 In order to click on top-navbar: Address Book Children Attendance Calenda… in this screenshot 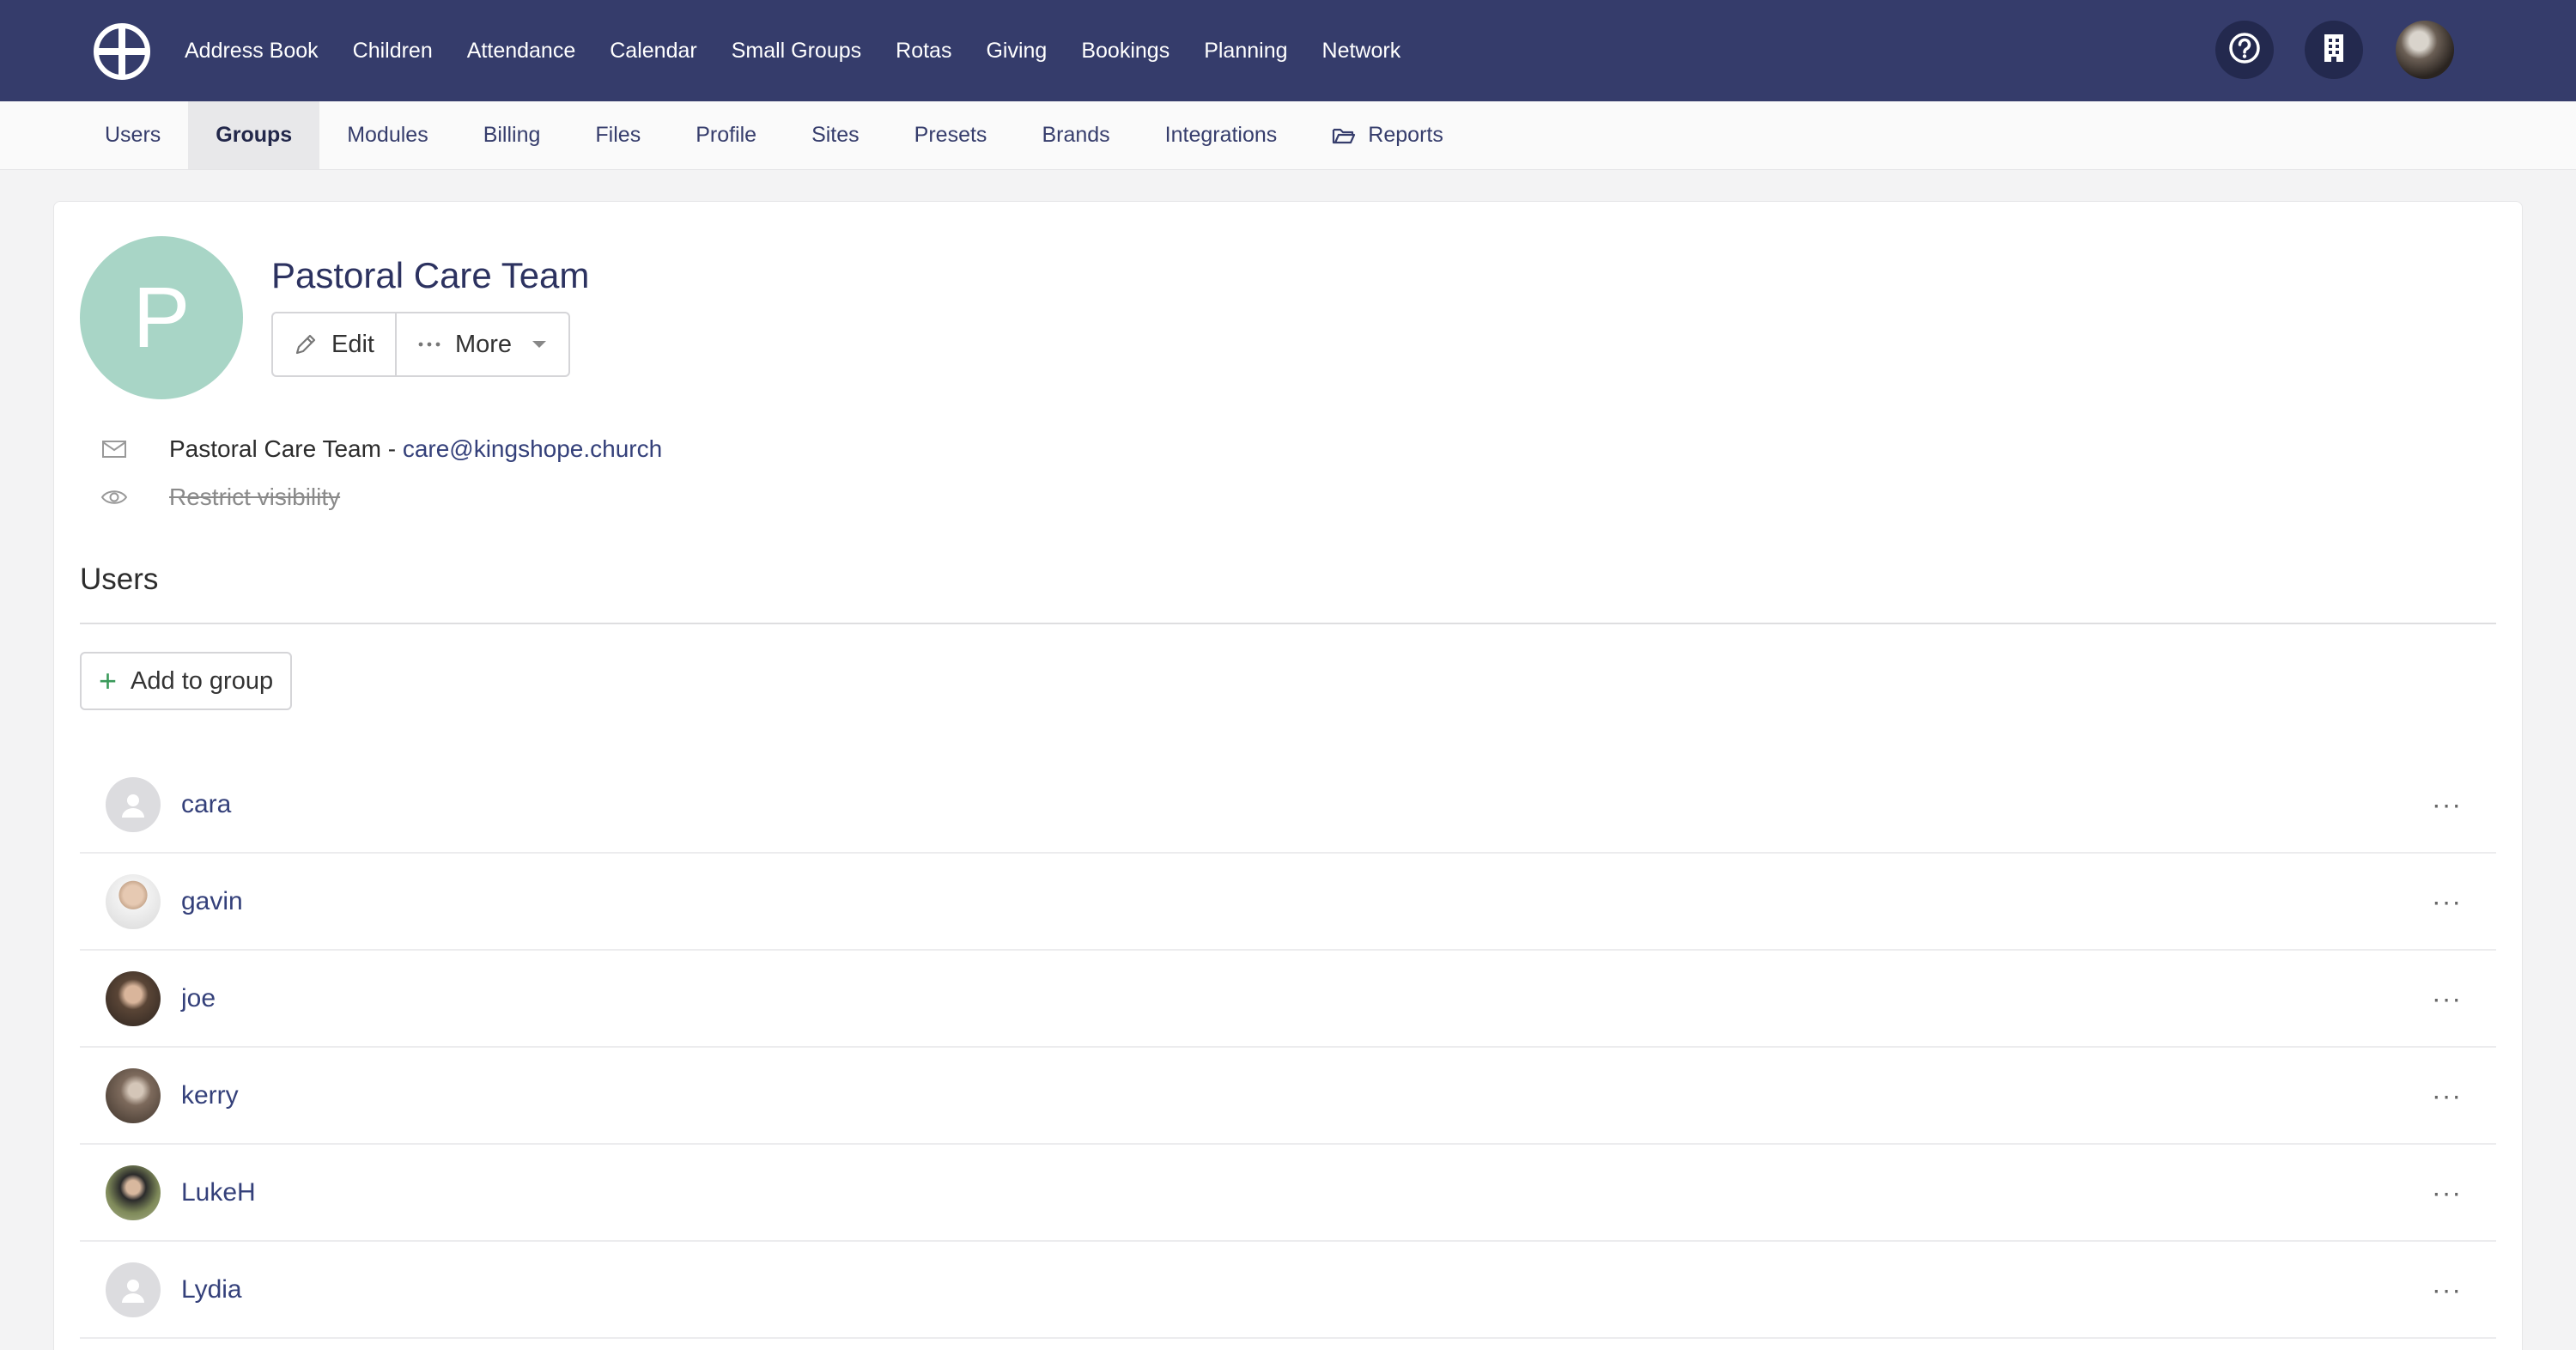, I will do `click(1288, 50)`.